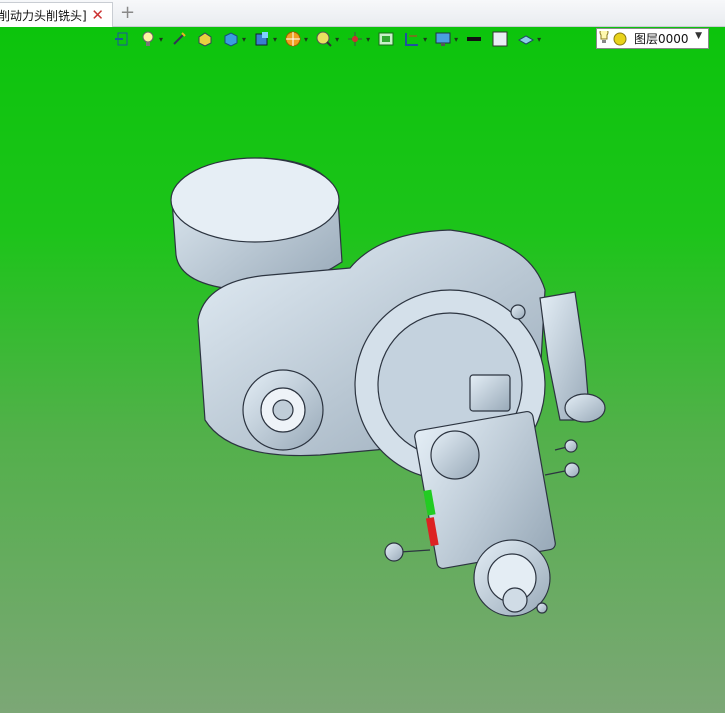 This screenshot has height=713, width=725. I want to click on spindle-block, so click(485, 490).